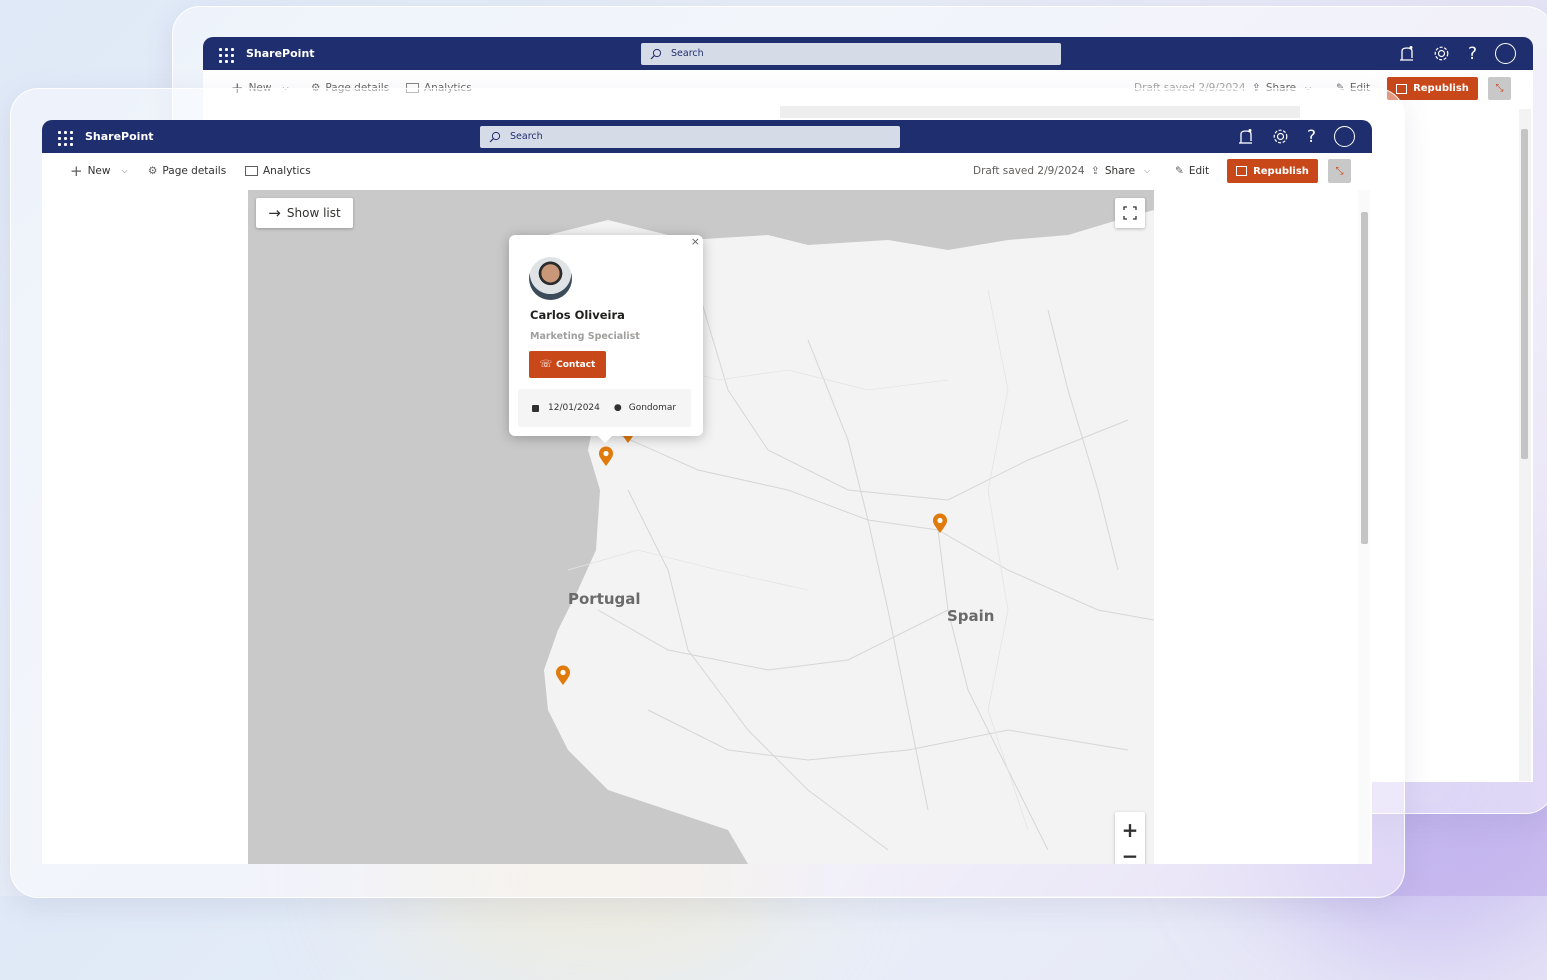 The image size is (1547, 980). Describe the element at coordinates (971, 616) in the screenshot. I see `country-label-spain: Spain` at that location.